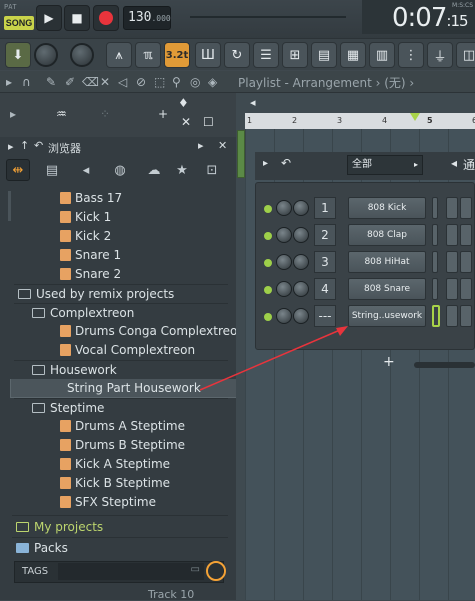  What do you see at coordinates (121, 198) in the screenshot?
I see `tree-audio-item: Bass 17` at bounding box center [121, 198].